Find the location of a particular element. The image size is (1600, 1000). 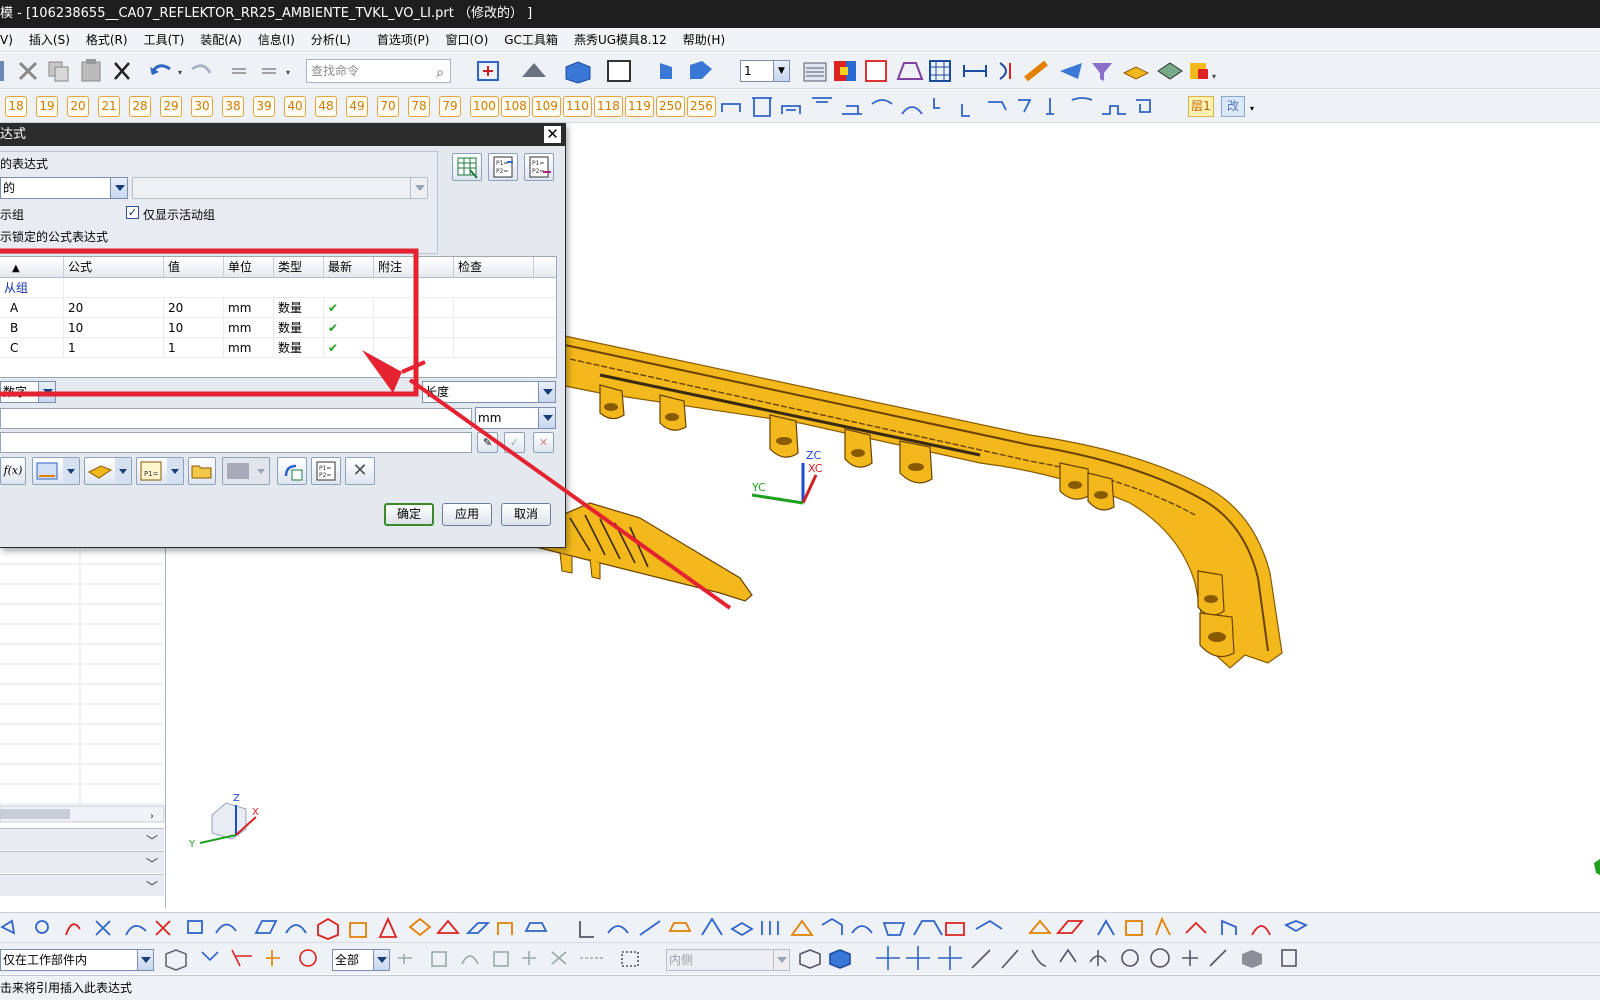

menu-tools: 工具(T) is located at coordinates (164, 40).